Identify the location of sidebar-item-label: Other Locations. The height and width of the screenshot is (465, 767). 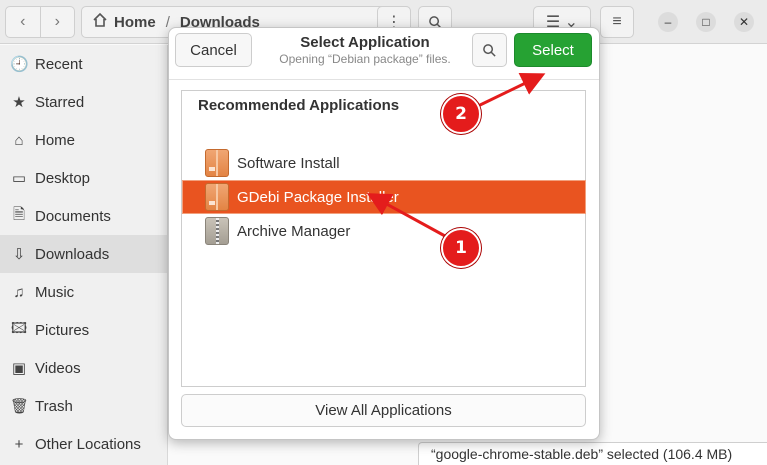
(88, 444).